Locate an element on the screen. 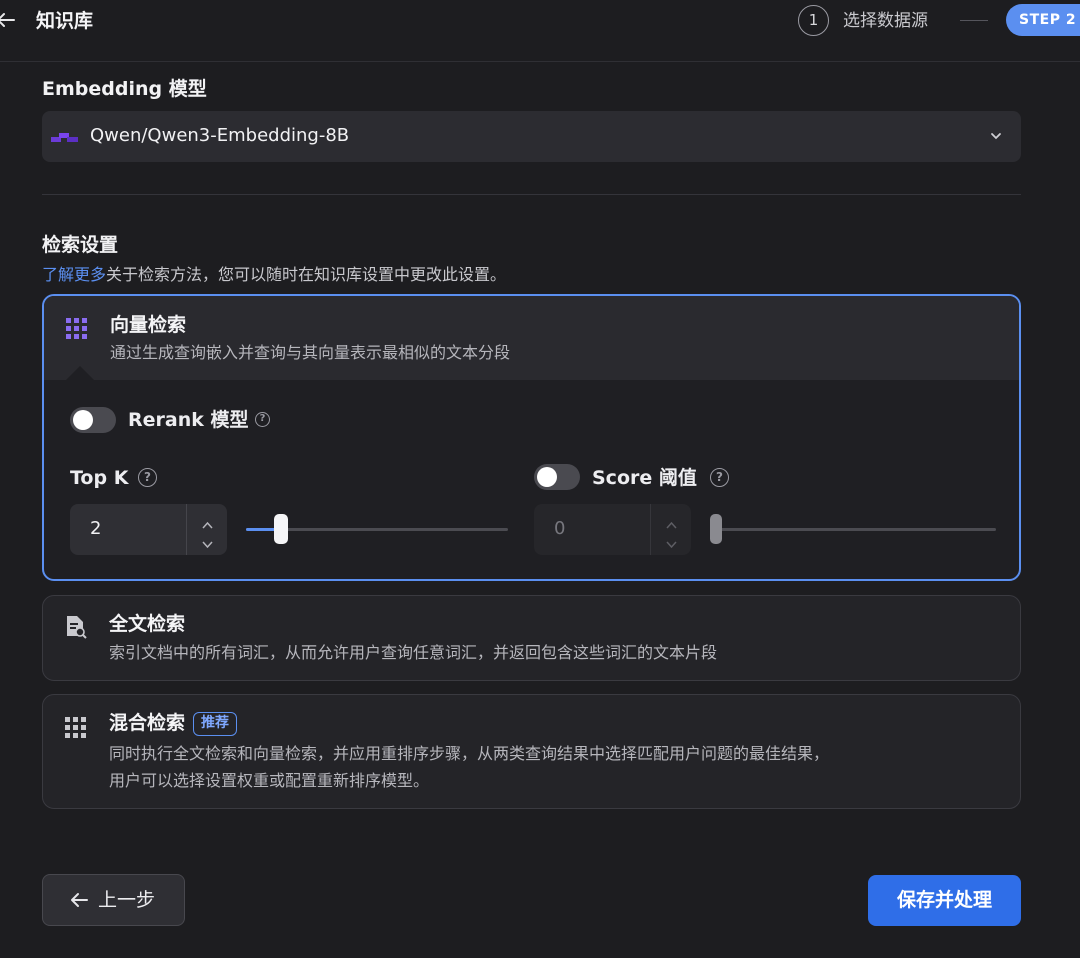  hint-text: 关于检索方法，您可以随时在知识库设置中更改此设置。 is located at coordinates (306, 274).